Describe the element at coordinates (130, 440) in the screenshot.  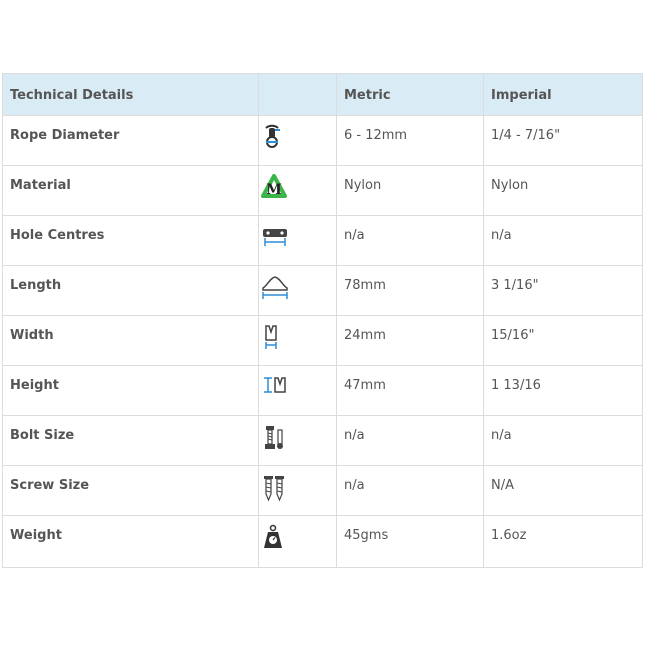
I see `row-label: Bolt Size` at that location.